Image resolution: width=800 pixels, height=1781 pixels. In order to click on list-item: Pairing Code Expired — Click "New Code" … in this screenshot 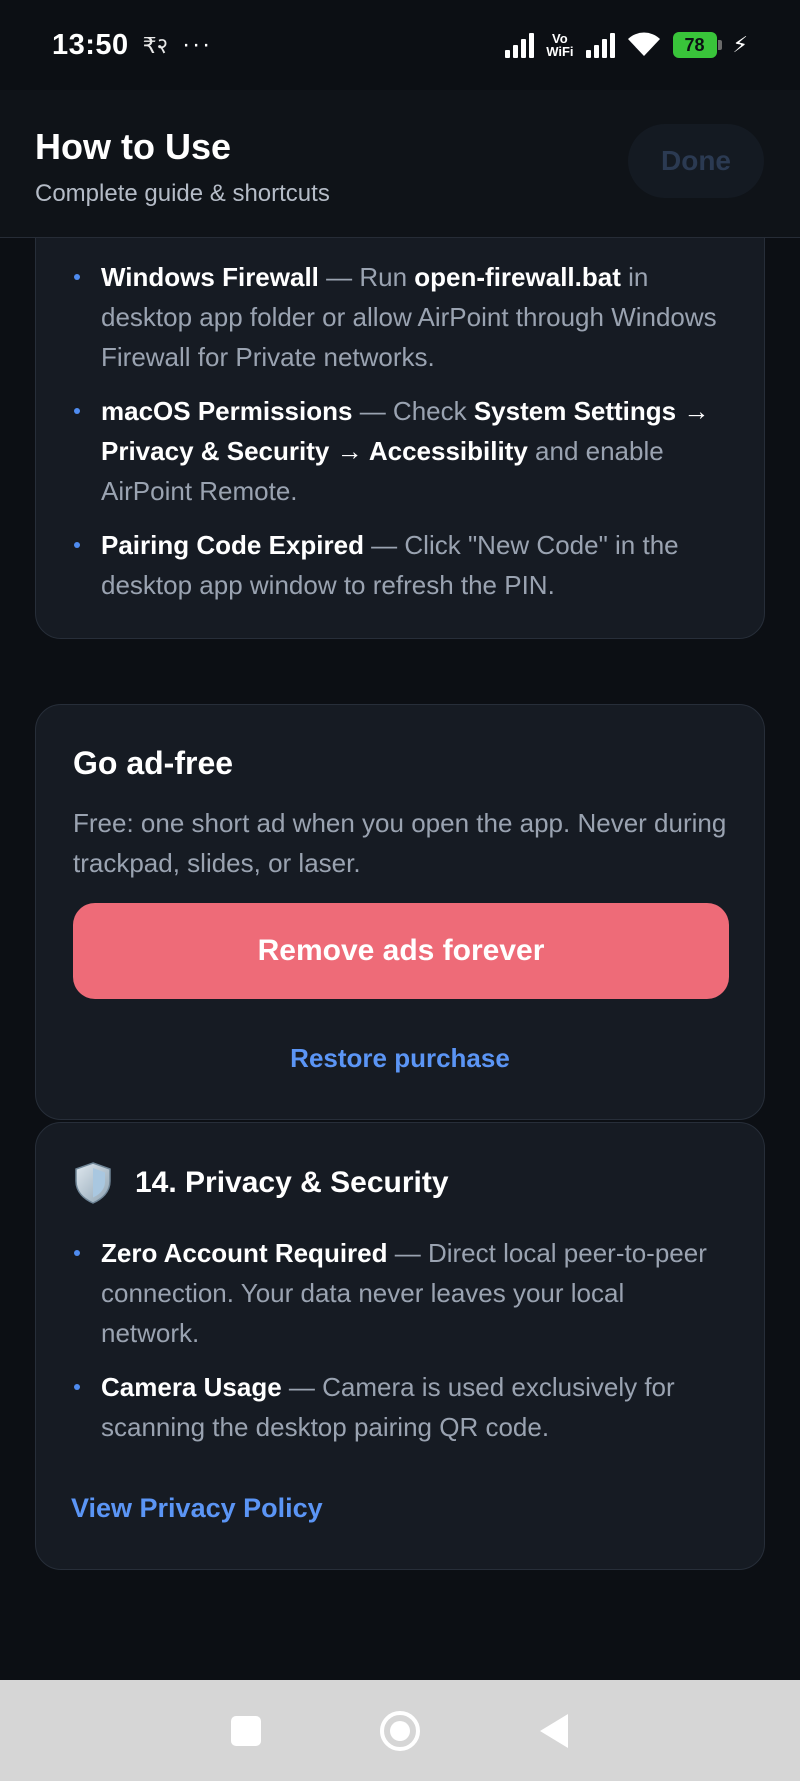, I will do `click(400, 565)`.